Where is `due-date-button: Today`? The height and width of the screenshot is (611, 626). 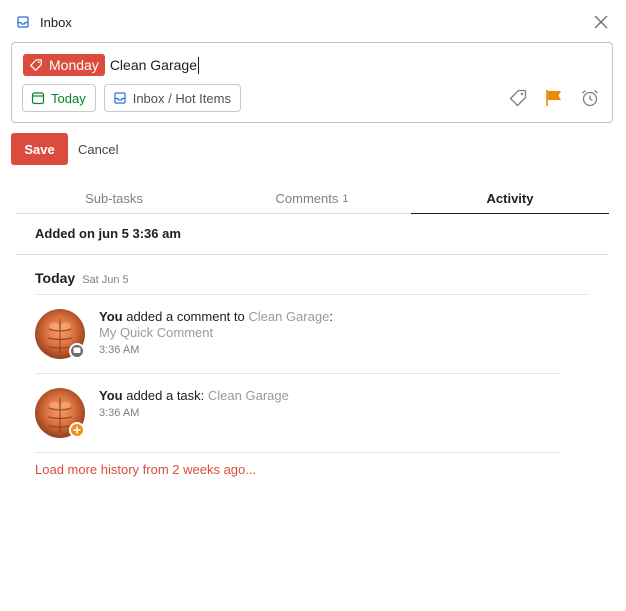 due-date-button: Today is located at coordinates (59, 98).